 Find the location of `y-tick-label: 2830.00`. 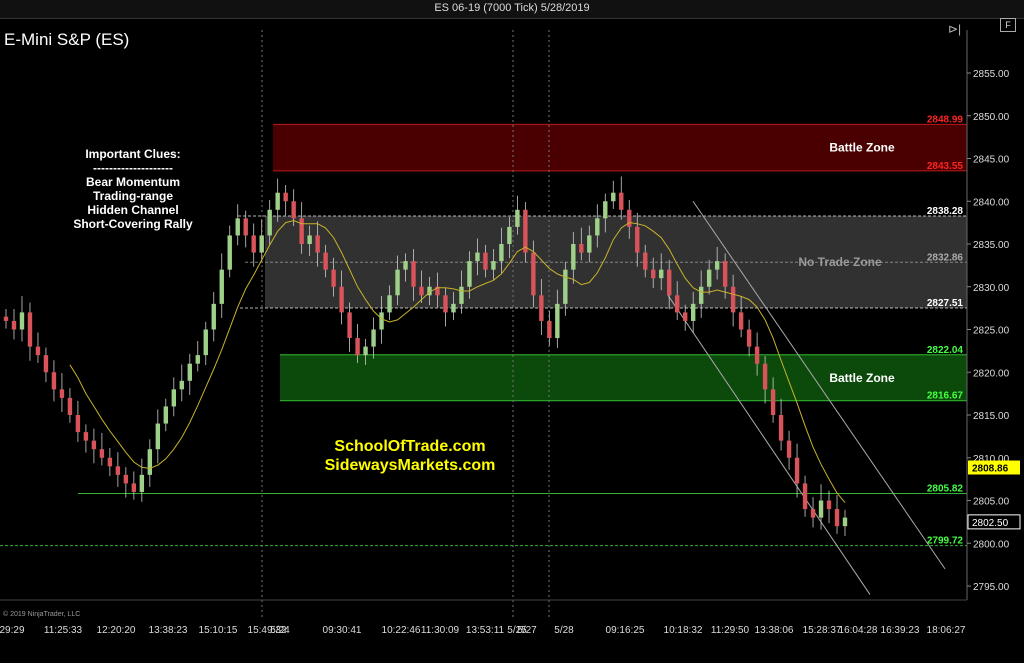

y-tick-label: 2830.00 is located at coordinates (991, 288).